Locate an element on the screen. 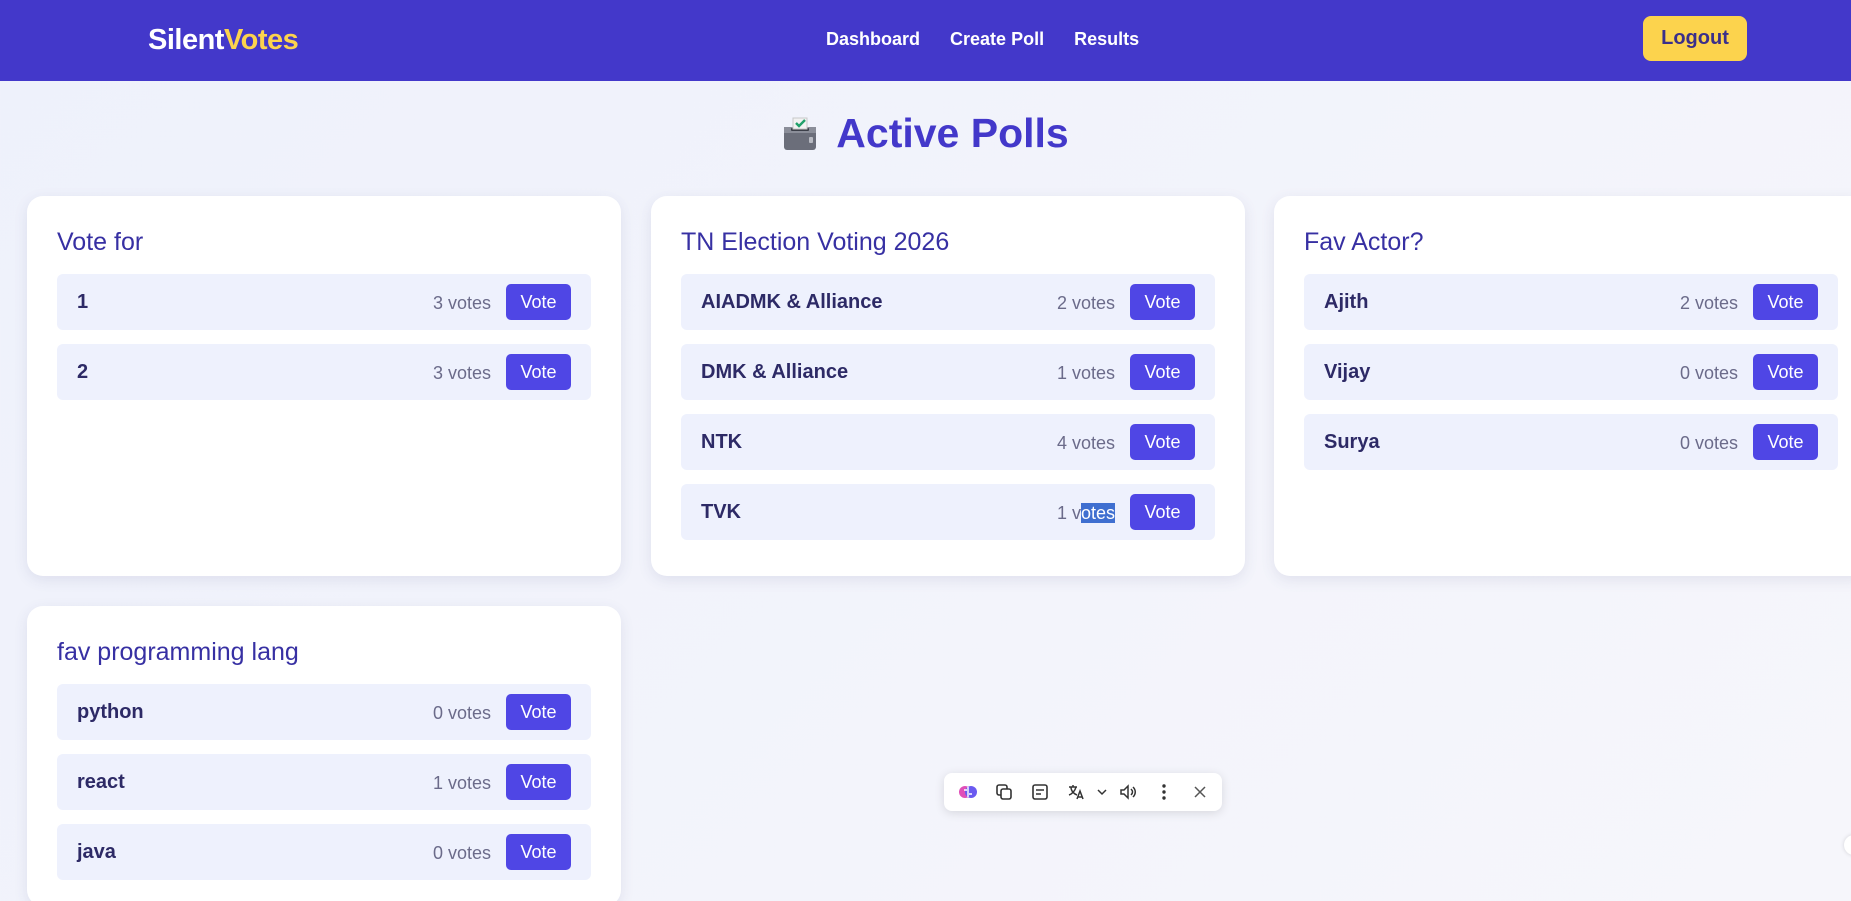  poll-option: DMK & Alliance 1 votes Vote is located at coordinates (948, 372).